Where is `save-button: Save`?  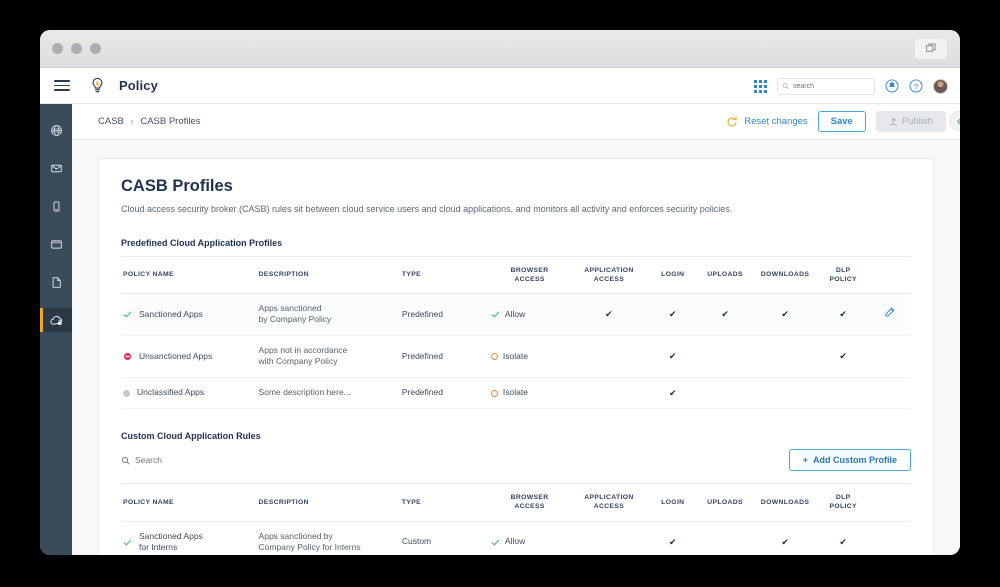
save-button: Save is located at coordinates (841, 121).